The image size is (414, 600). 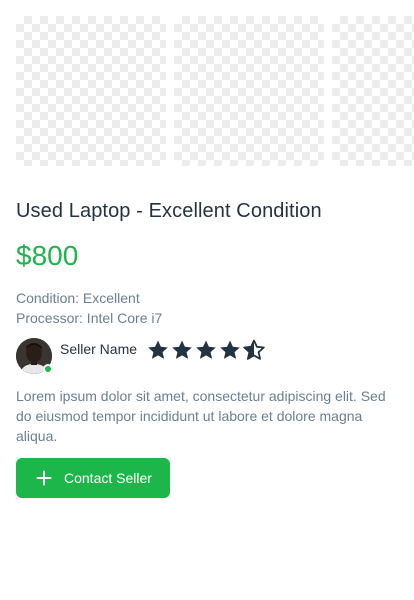 I want to click on seller-name: Seller Name, so click(x=99, y=349).